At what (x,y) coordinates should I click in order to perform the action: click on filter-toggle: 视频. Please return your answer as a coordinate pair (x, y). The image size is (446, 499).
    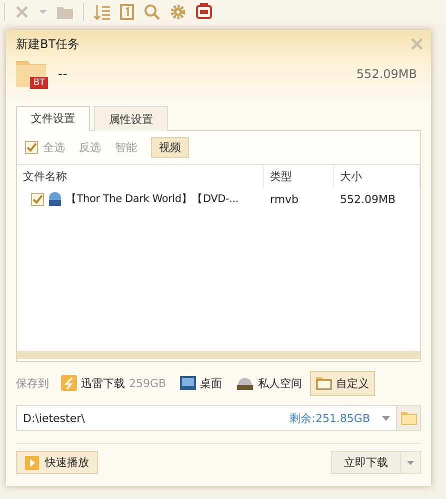
    Looking at the image, I should click on (170, 147).